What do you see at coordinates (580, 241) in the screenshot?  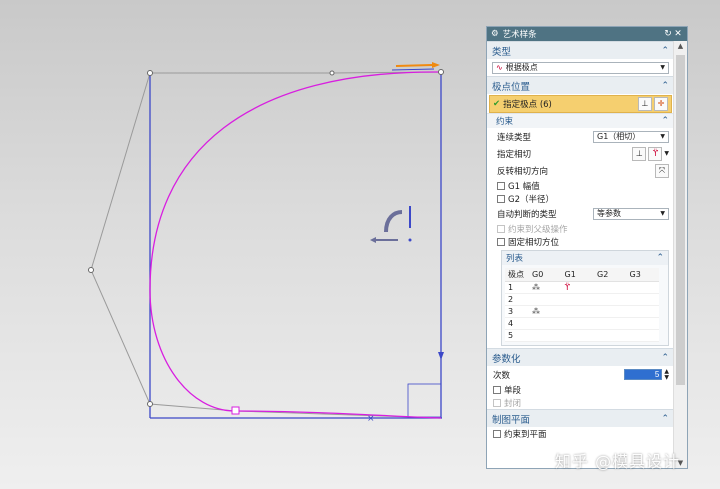 I see `fix-tangent-checkbox: 固定相切方位` at bounding box center [580, 241].